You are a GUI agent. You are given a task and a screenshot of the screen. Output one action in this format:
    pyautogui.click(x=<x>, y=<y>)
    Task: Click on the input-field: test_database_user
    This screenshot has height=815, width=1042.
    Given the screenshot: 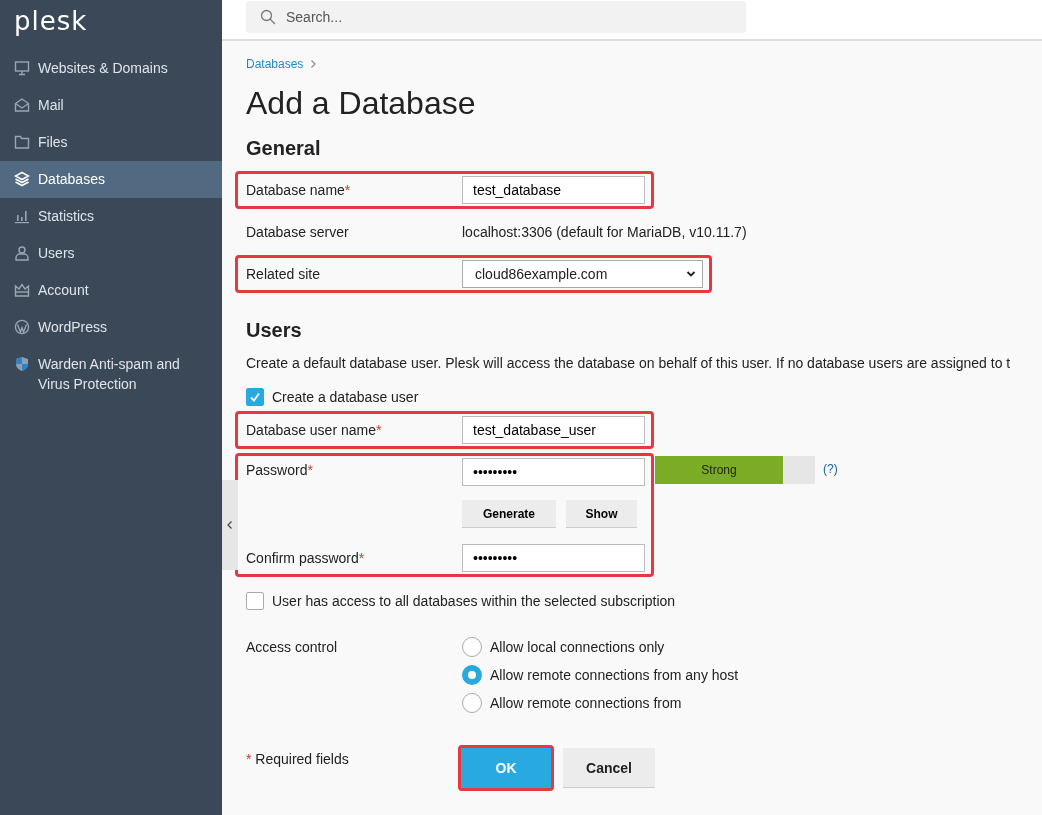 What is the action you would take?
    pyautogui.click(x=553, y=430)
    